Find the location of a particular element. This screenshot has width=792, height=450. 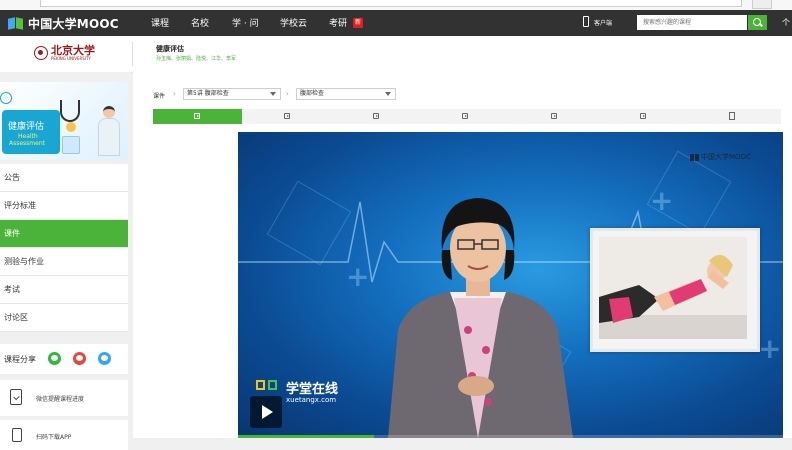

xuetang-brand-cn: 学堂在线 is located at coordinates (312, 389).